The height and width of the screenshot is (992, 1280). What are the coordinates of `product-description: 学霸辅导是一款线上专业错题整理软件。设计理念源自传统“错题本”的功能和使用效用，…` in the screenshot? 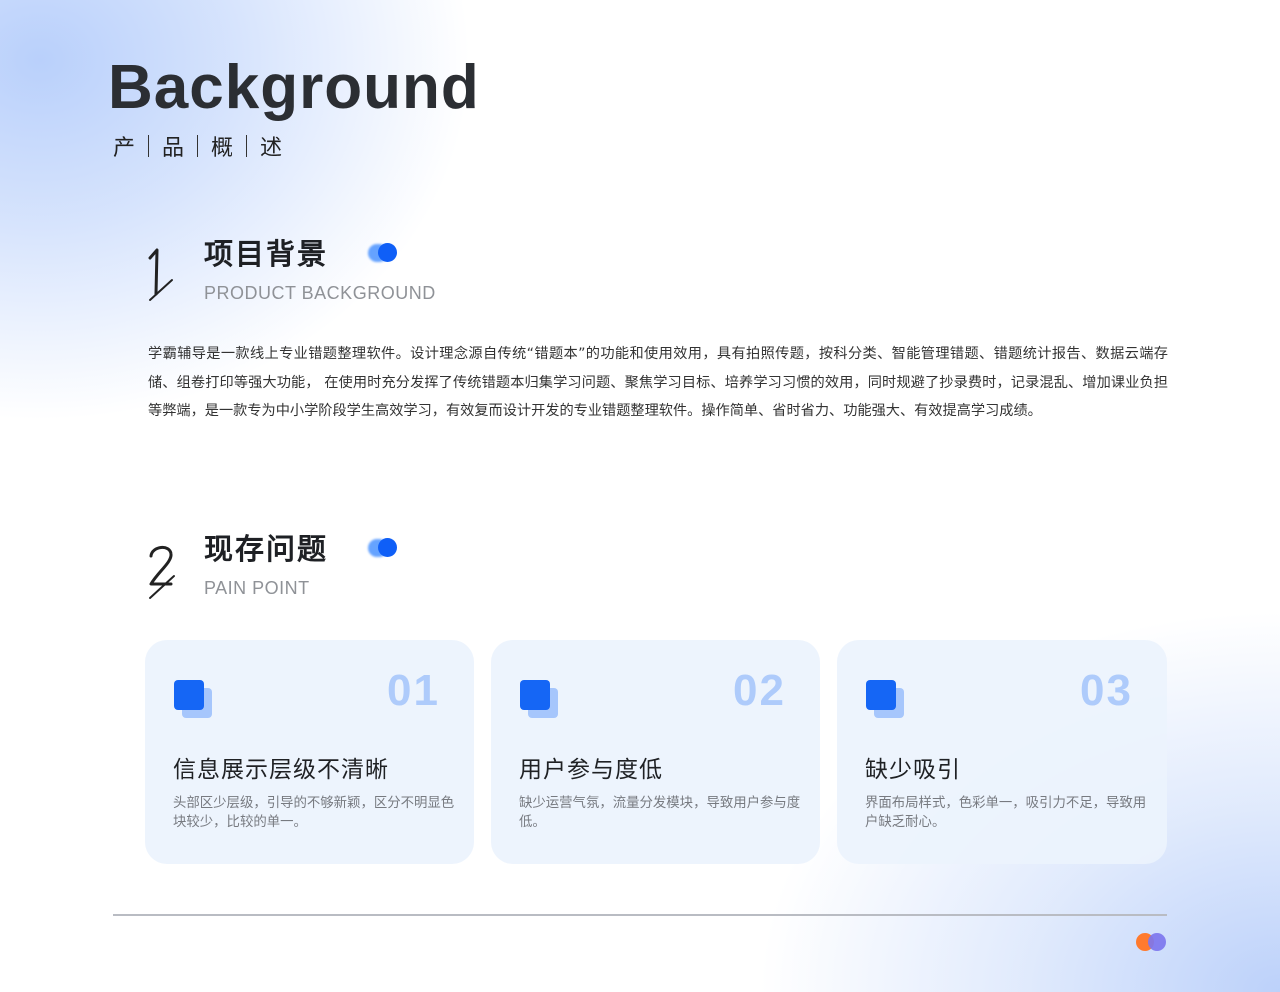 It's located at (658, 382).